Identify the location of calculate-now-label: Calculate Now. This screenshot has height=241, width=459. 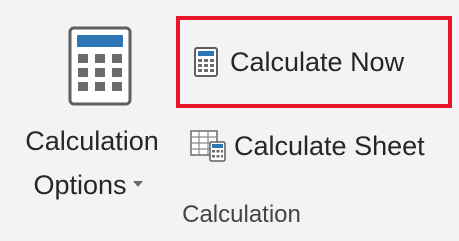
(317, 62).